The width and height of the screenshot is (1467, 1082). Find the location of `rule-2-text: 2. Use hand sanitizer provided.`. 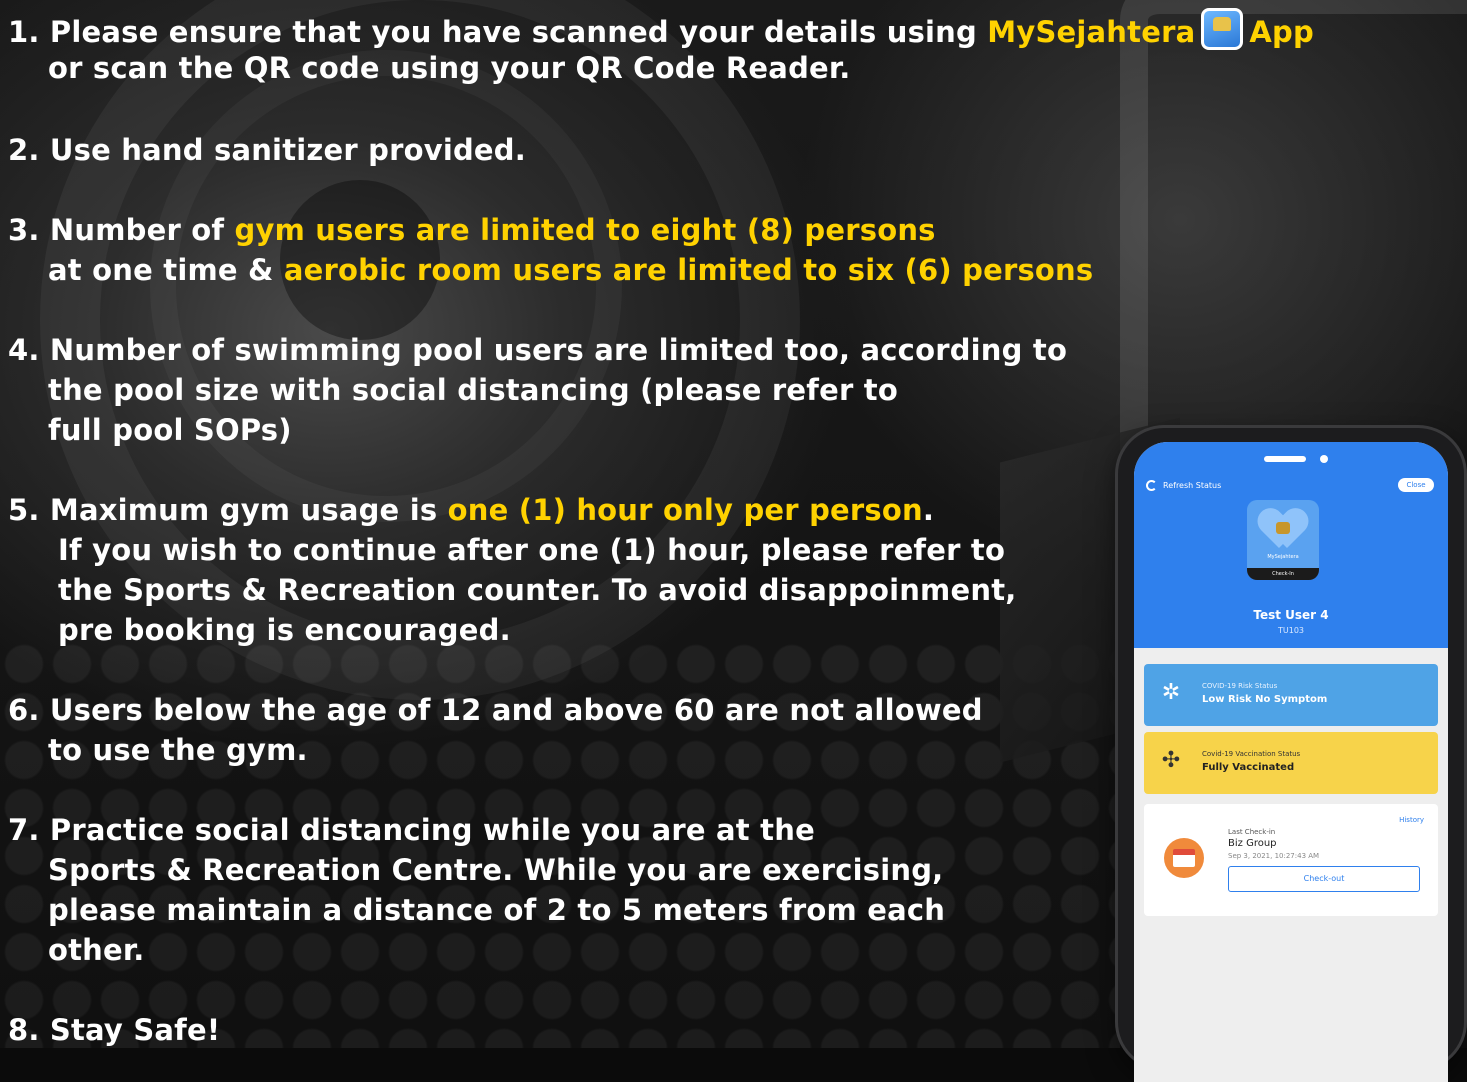

rule-2-text: 2. Use hand sanitizer provided. is located at coordinates (267, 150).